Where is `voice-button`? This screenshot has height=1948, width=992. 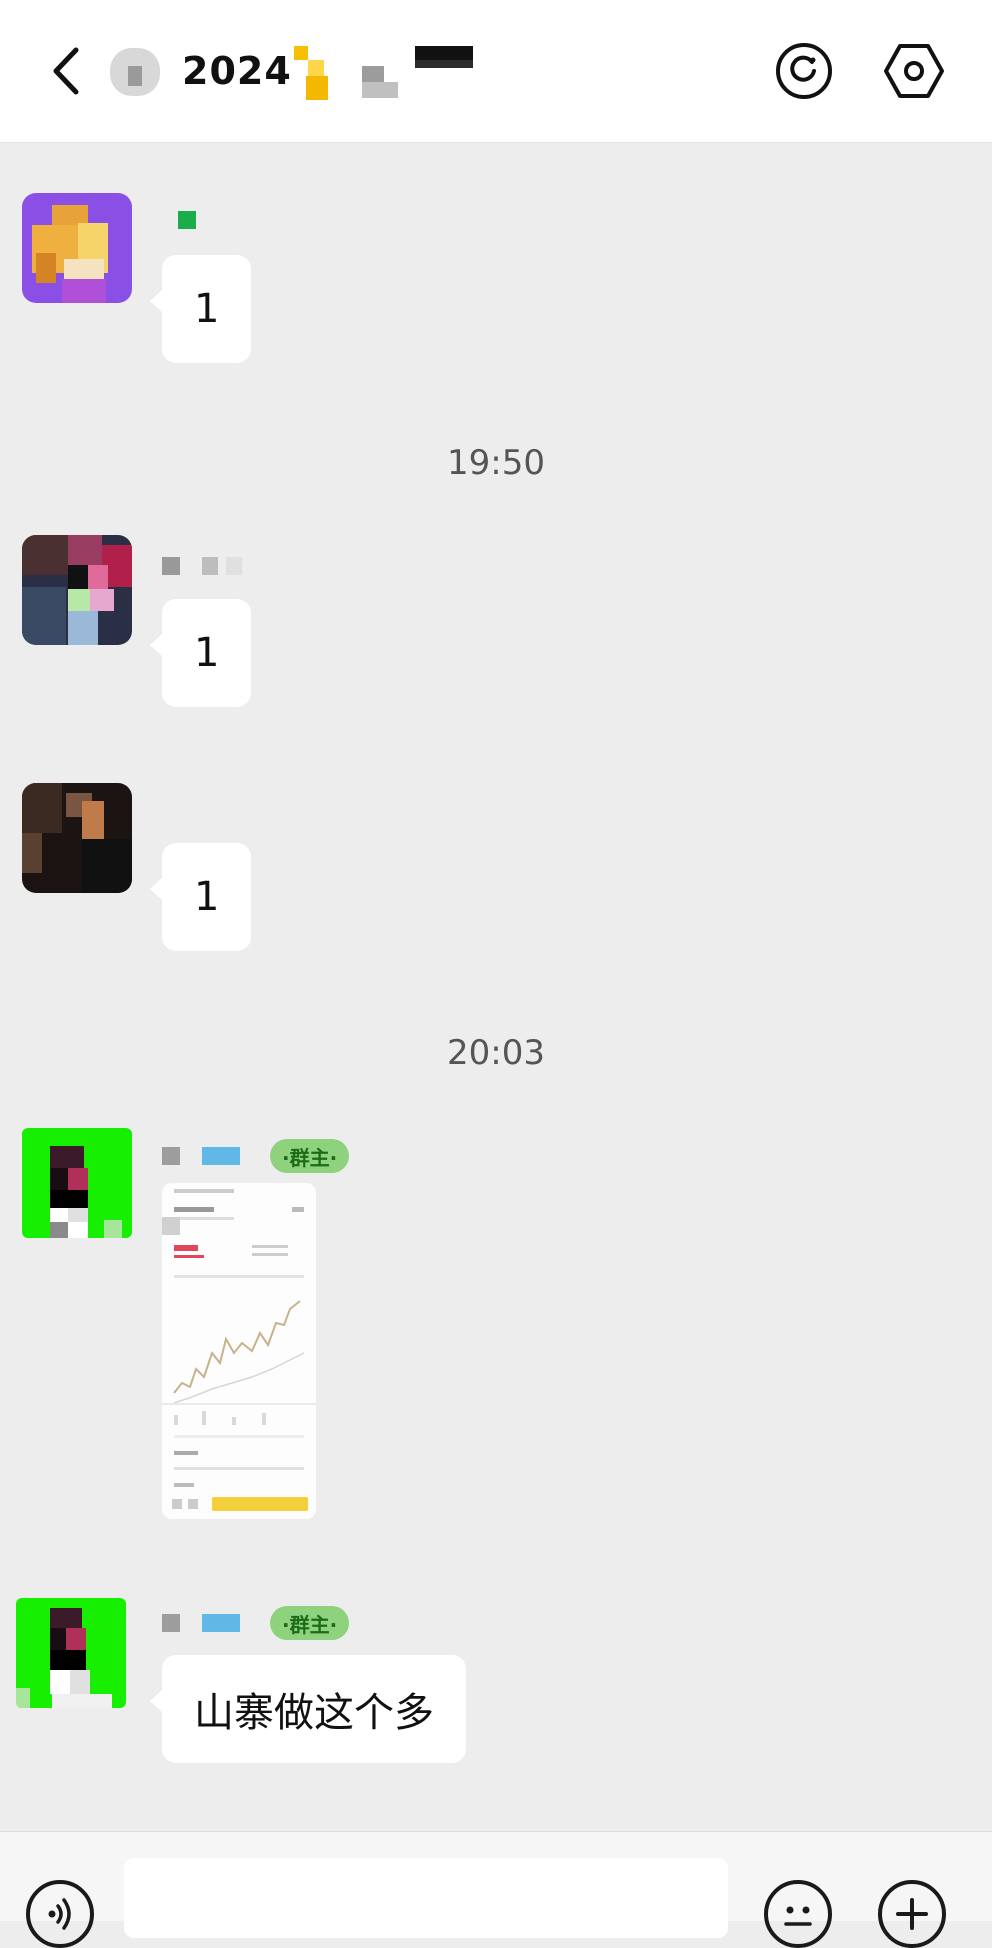 voice-button is located at coordinates (60, 1914).